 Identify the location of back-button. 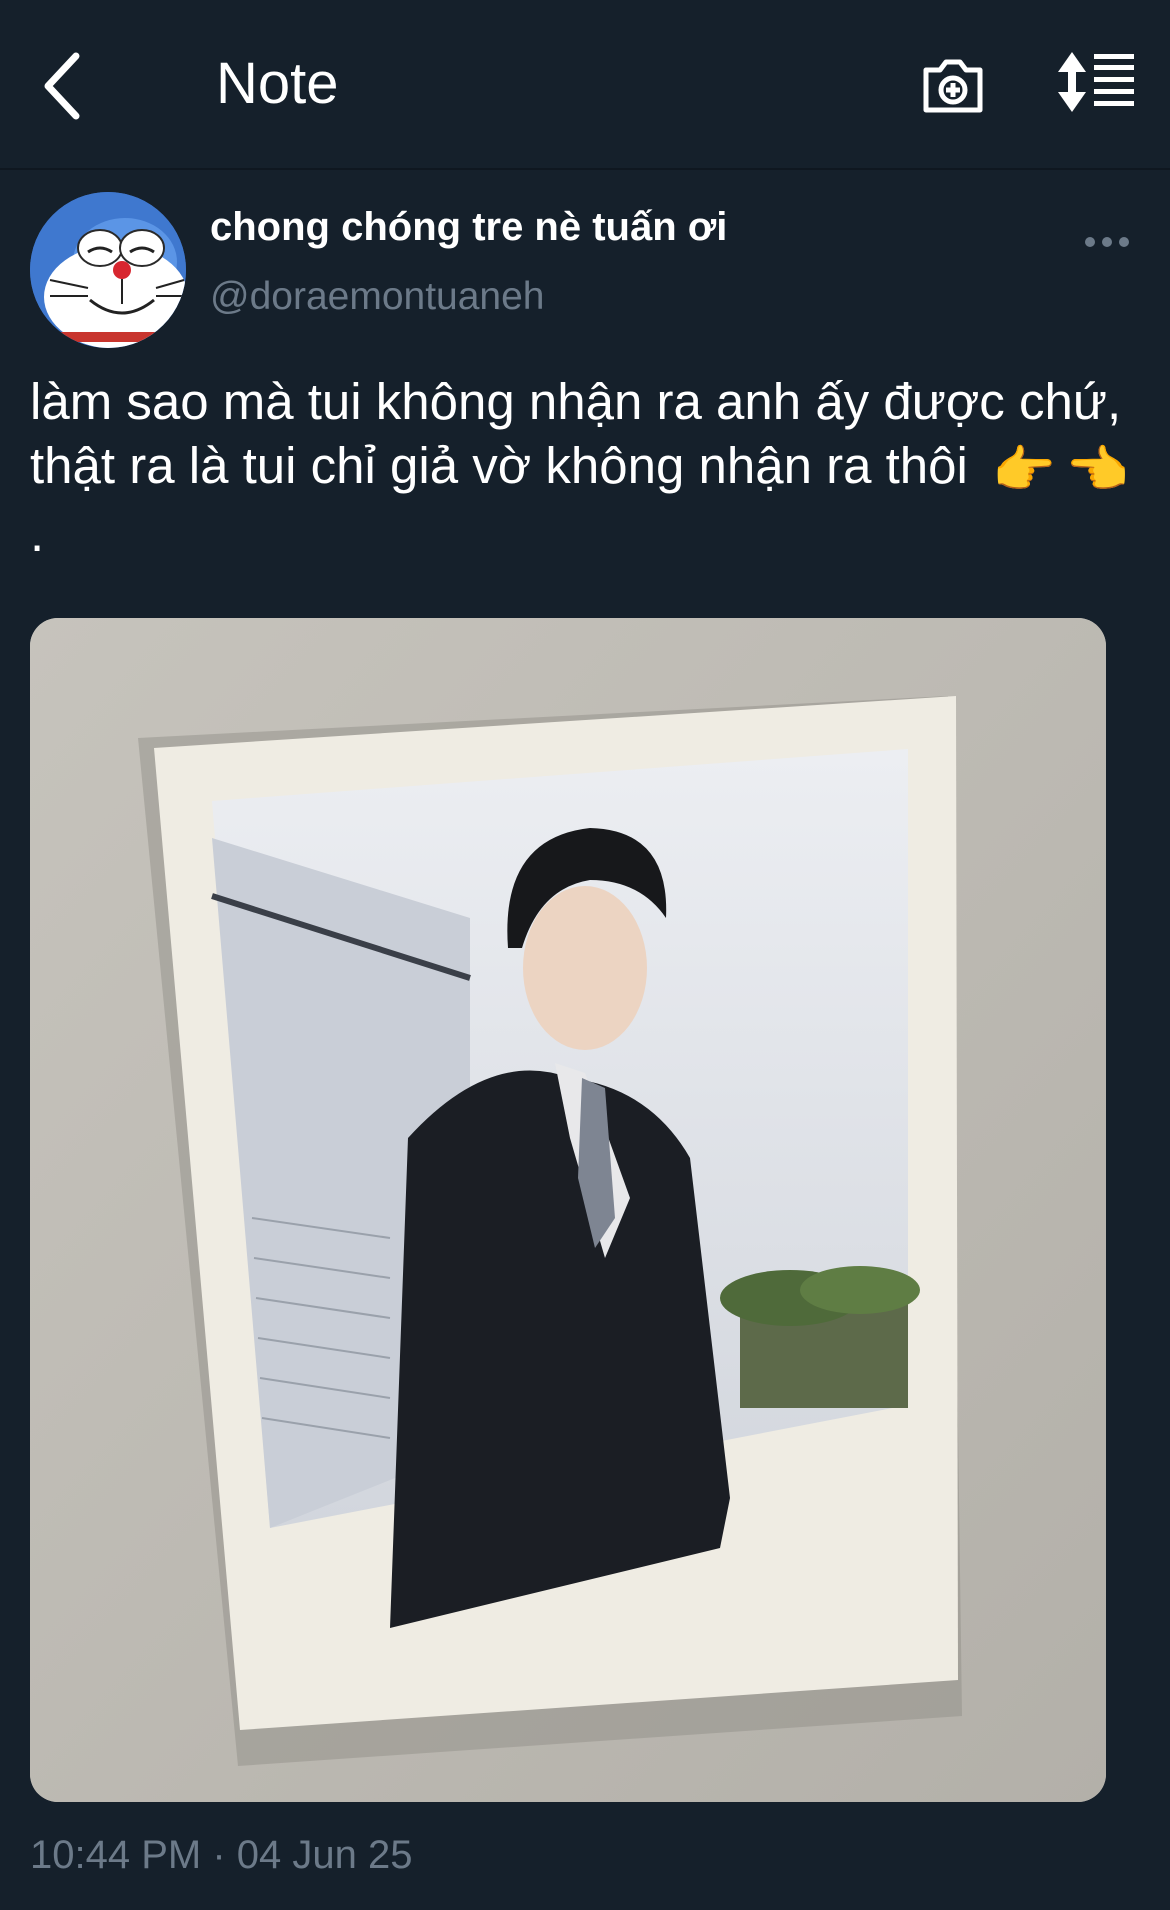
(65, 86).